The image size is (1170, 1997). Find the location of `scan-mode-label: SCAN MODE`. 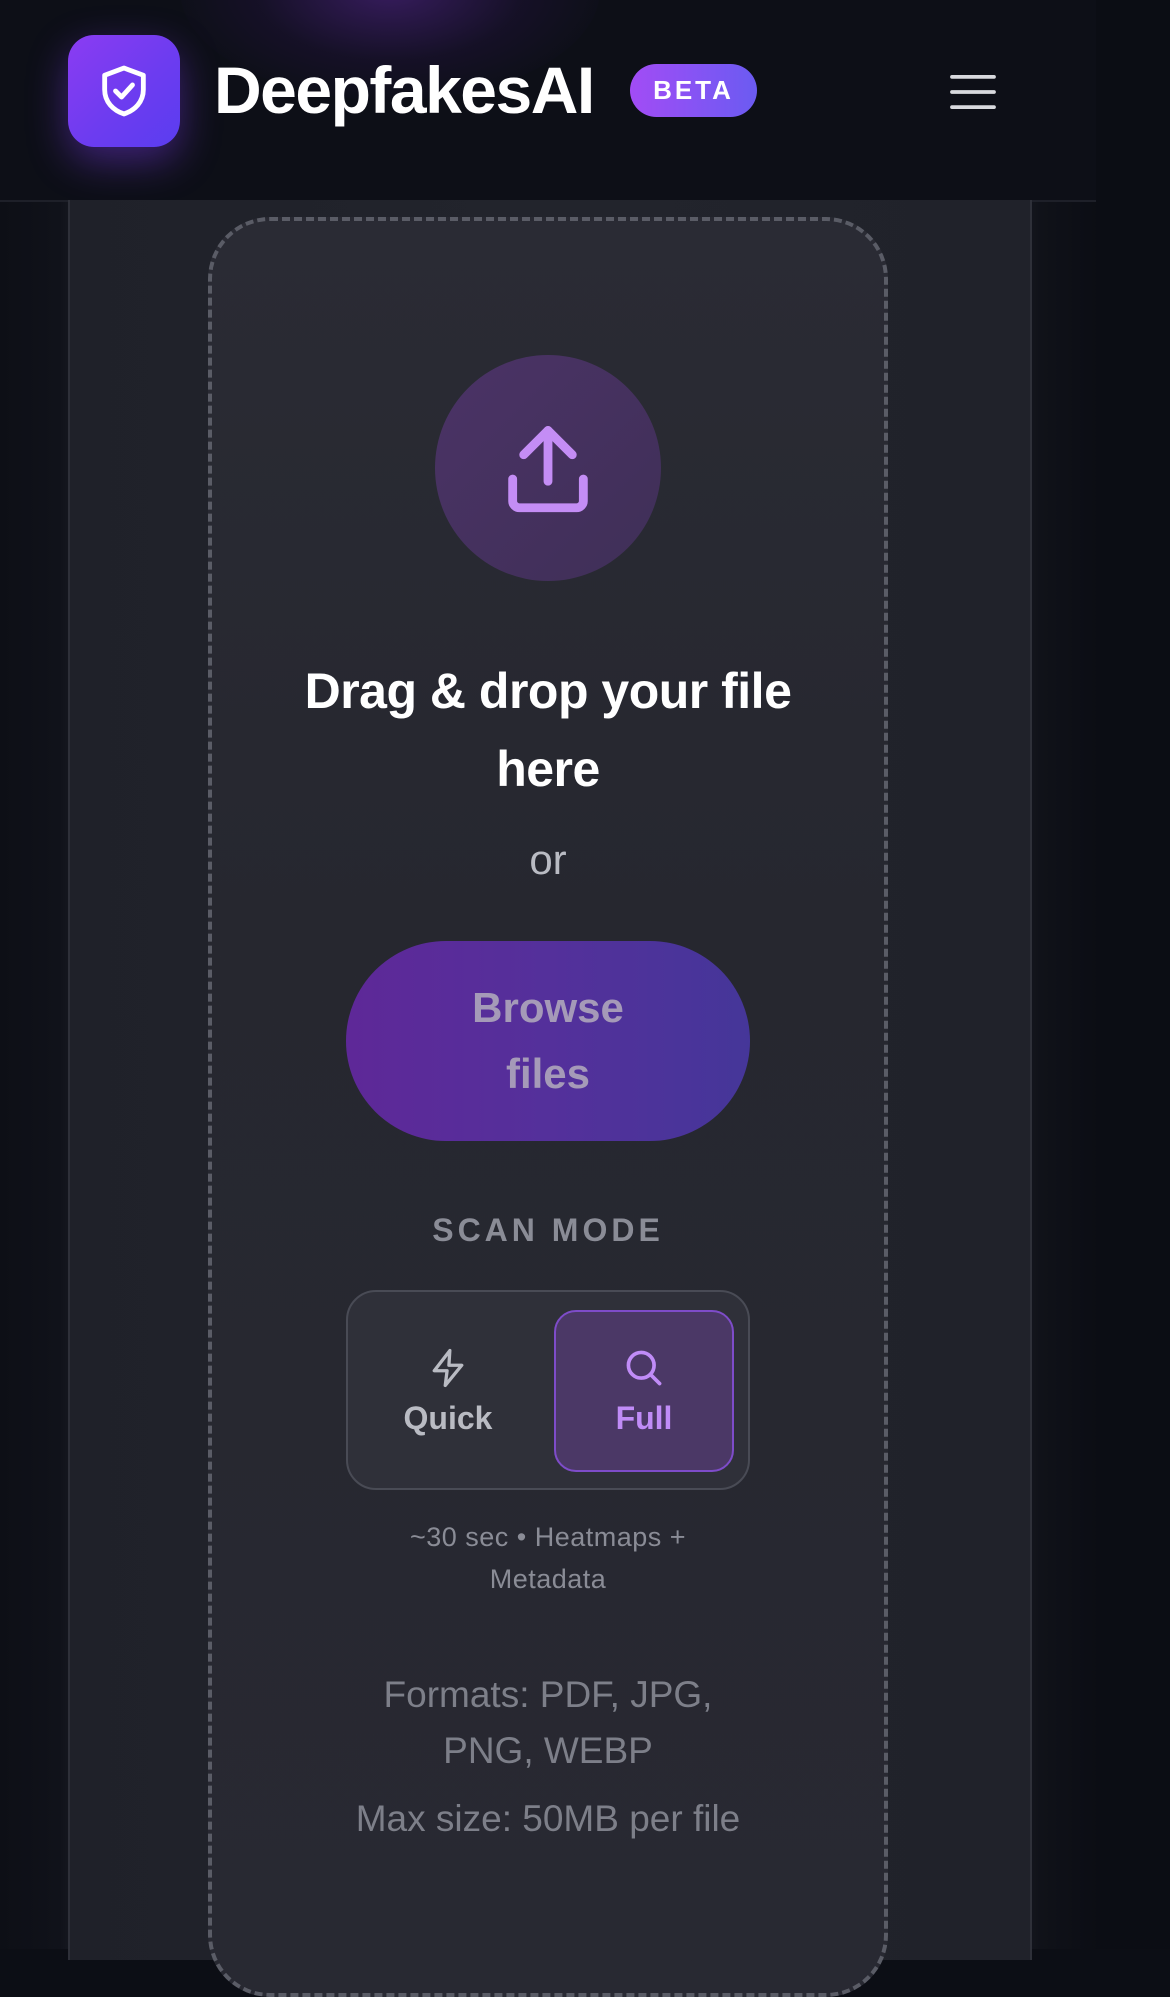

scan-mode-label: SCAN MODE is located at coordinates (548, 1230).